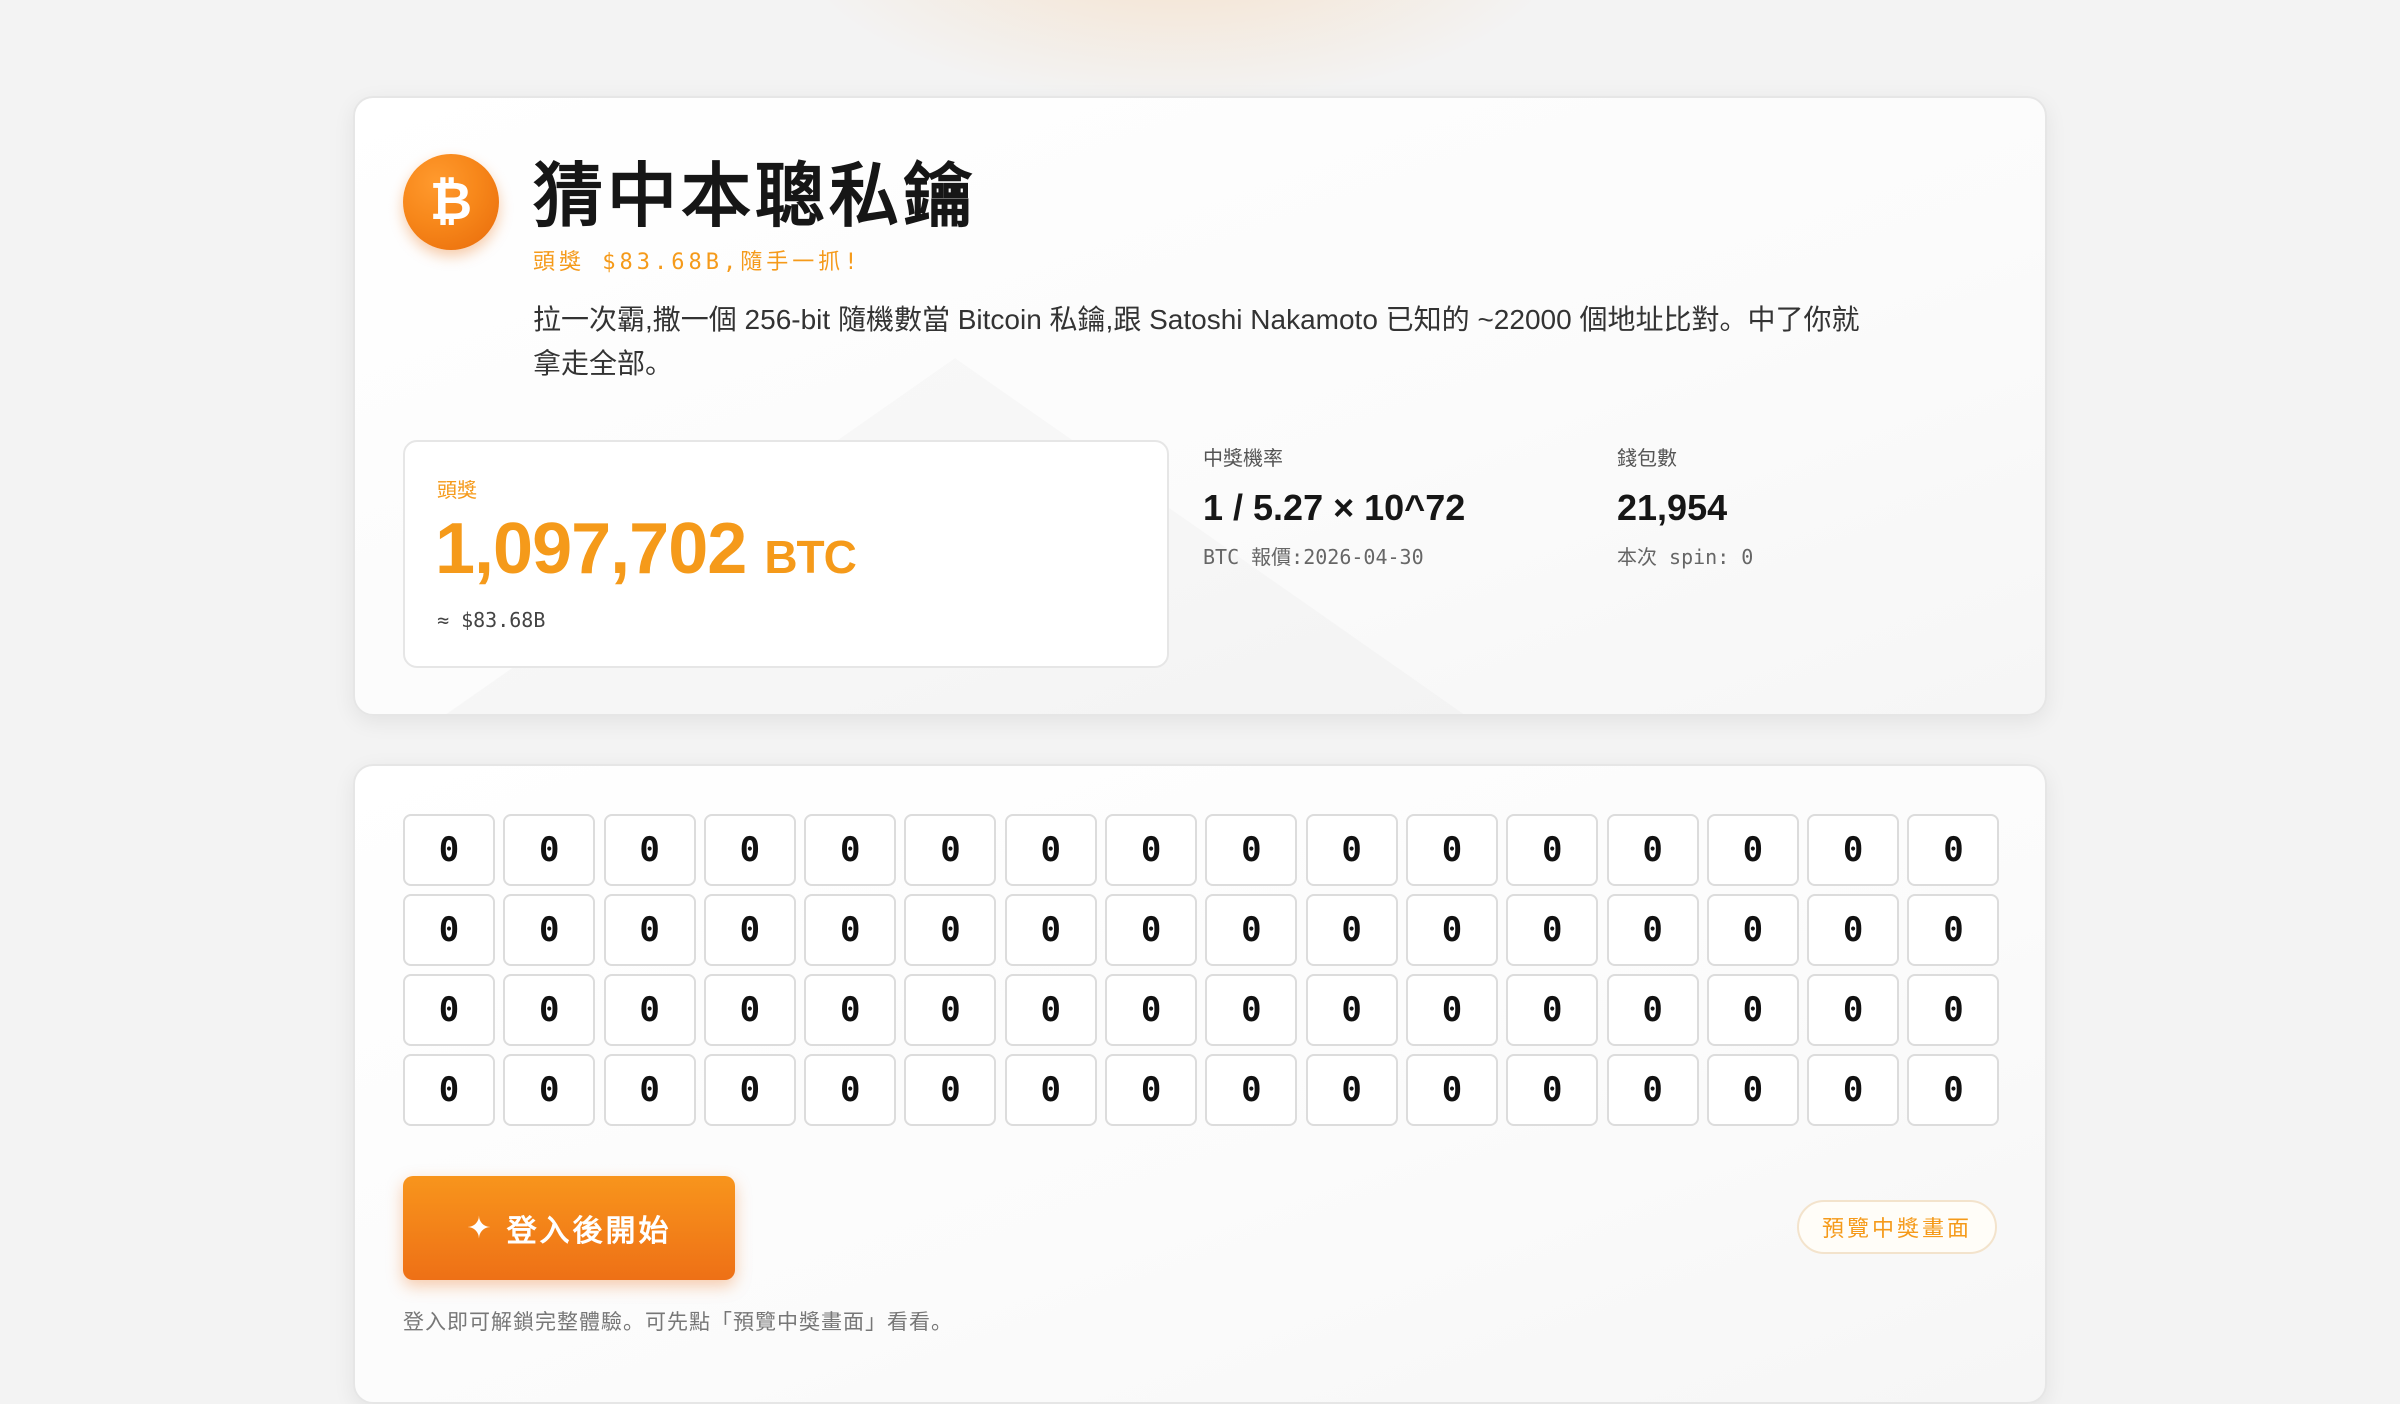 The image size is (2400, 1404). I want to click on spin-count: 本次 spin: 0, so click(1685, 557).